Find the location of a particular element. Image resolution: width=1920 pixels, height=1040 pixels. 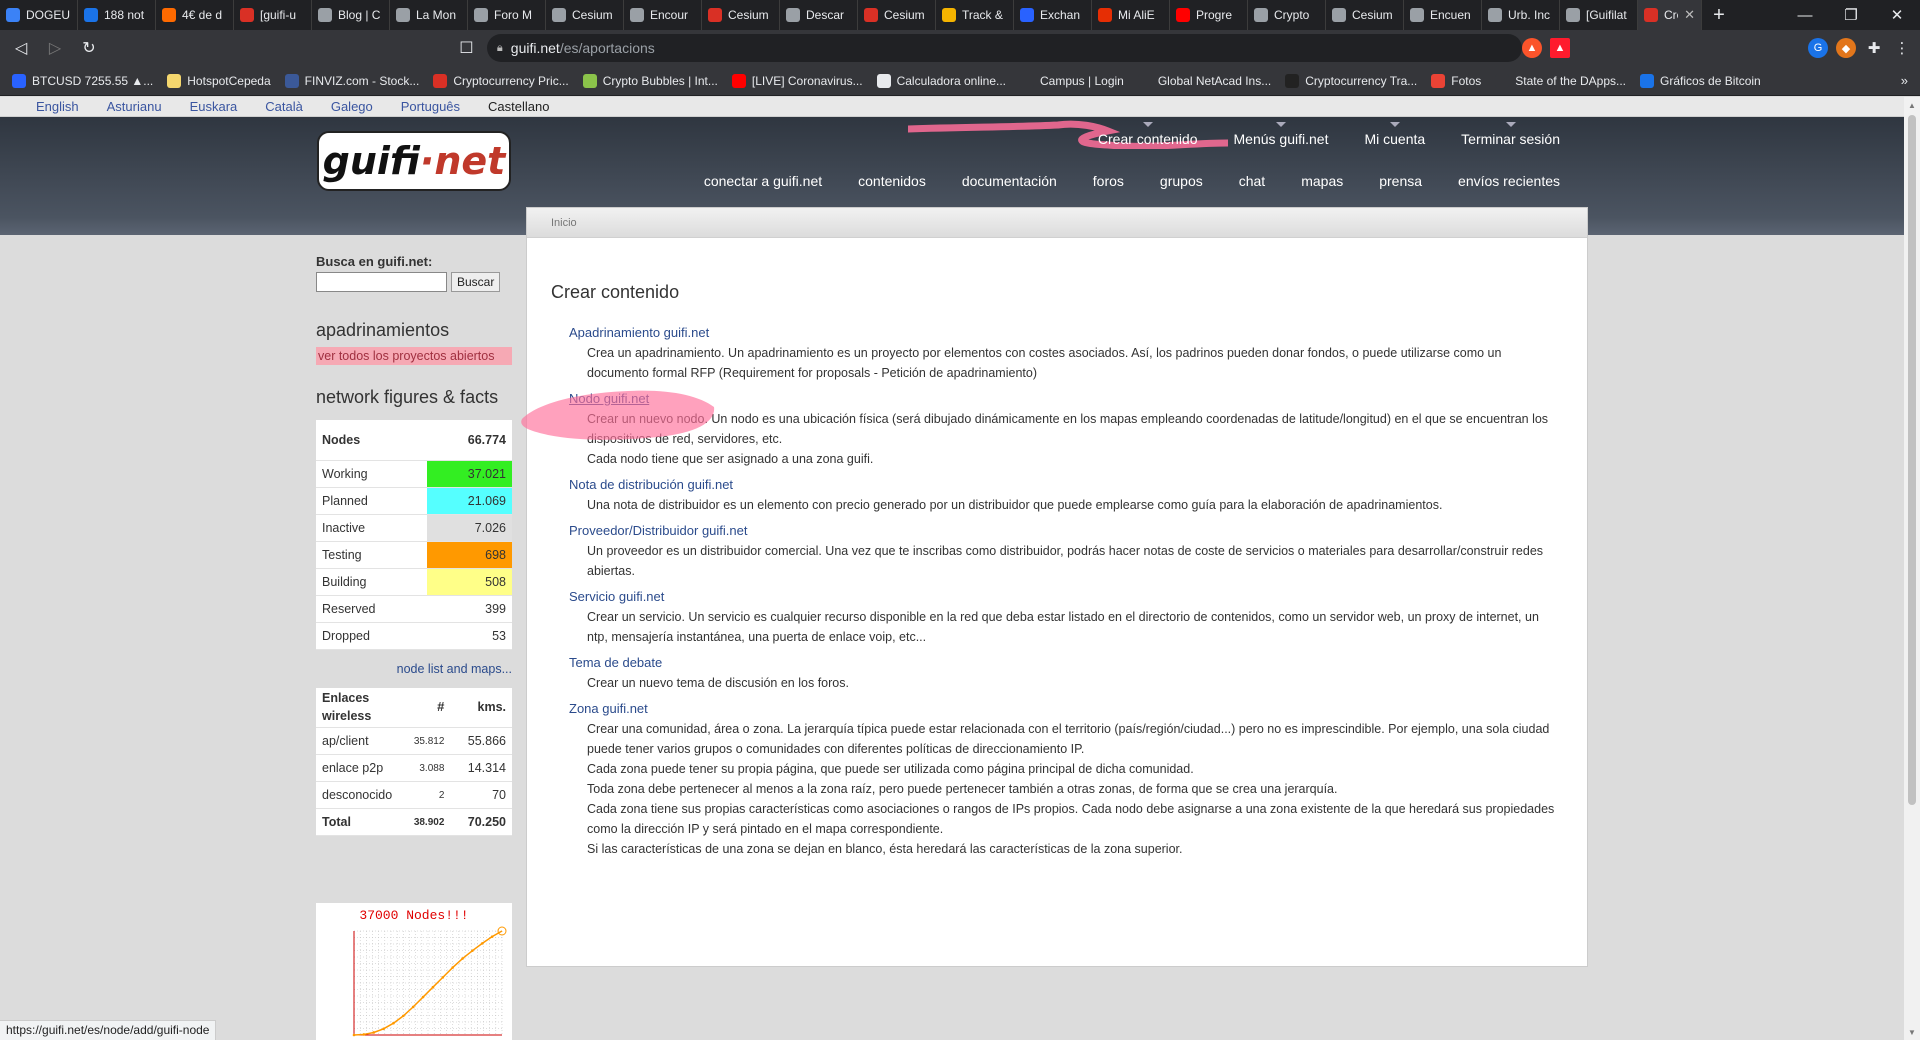

minimize-icon: — is located at coordinates (1805, 15).